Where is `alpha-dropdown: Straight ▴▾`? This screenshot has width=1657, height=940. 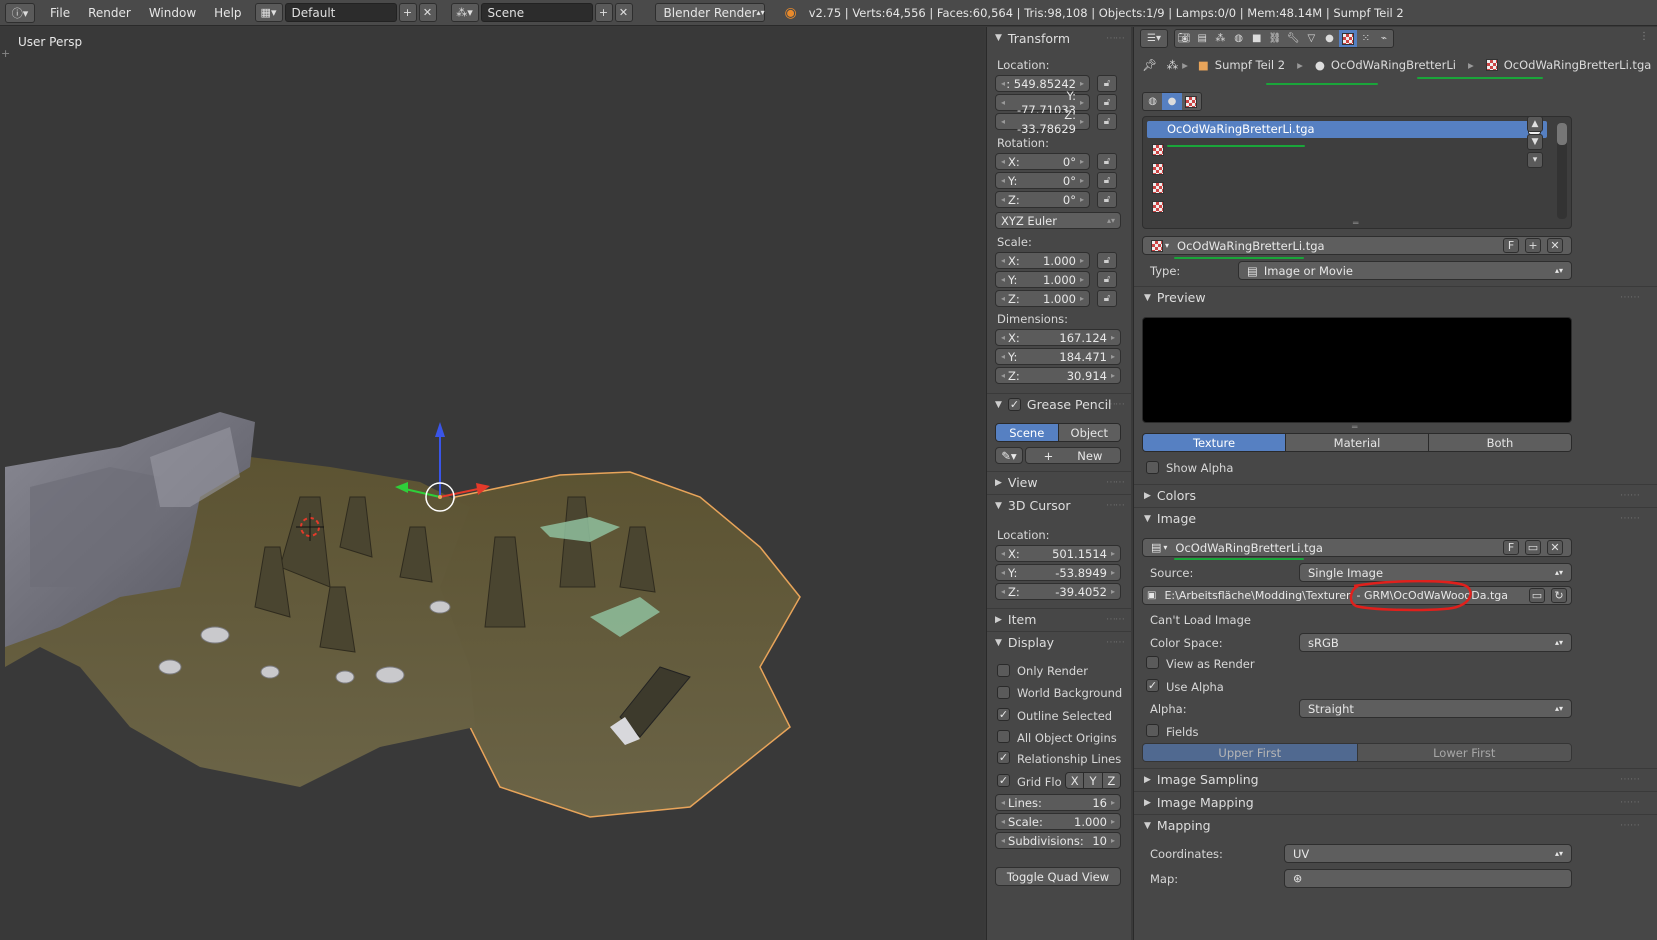
alpha-dropdown: Straight ▴▾ is located at coordinates (1435, 708).